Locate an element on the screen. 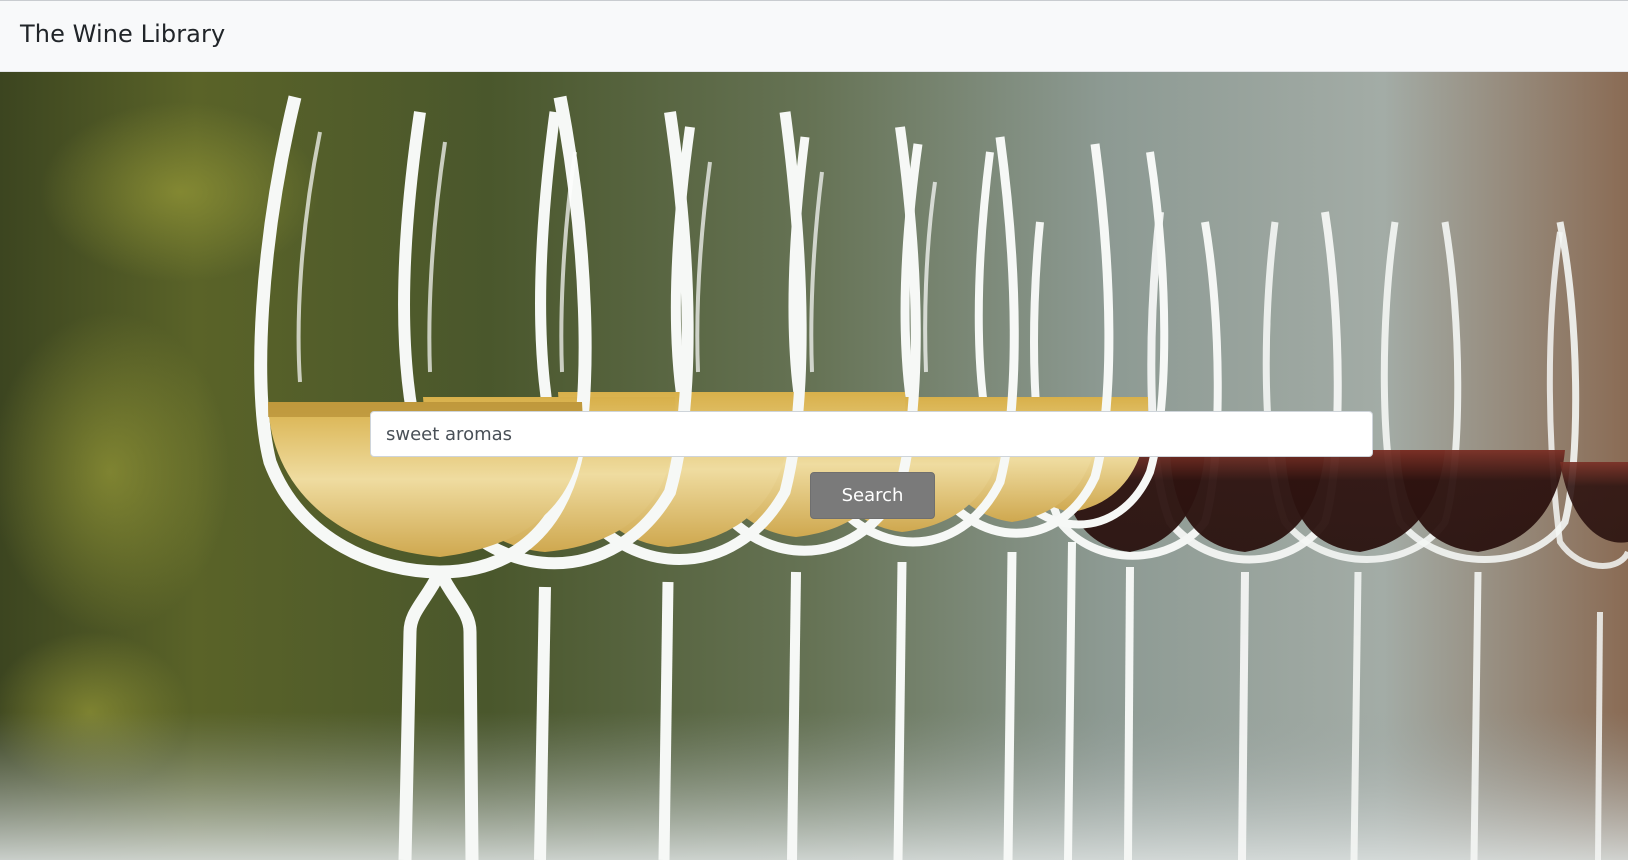 The width and height of the screenshot is (1628, 860). search-button: Search is located at coordinates (872, 495).